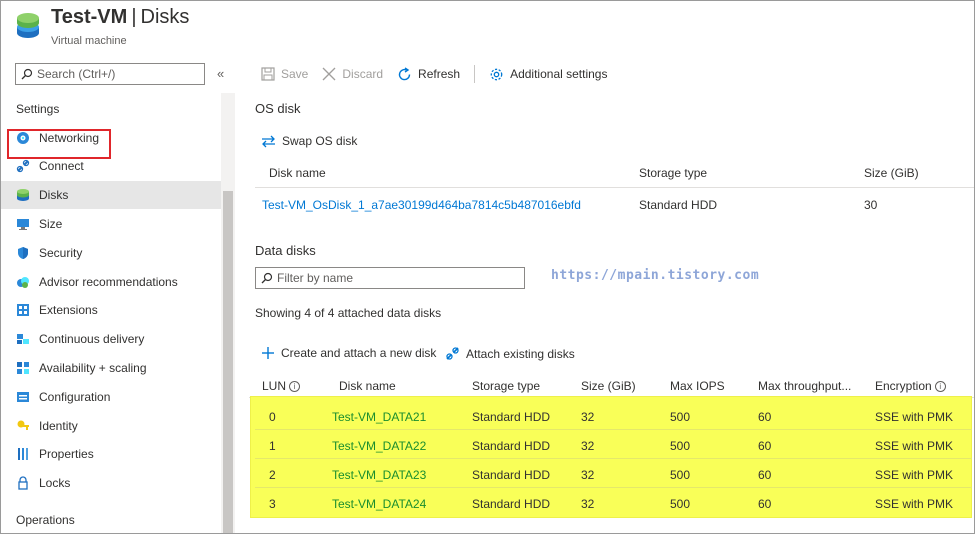  What do you see at coordinates (496, 74) in the screenshot?
I see `gear-icon` at bounding box center [496, 74].